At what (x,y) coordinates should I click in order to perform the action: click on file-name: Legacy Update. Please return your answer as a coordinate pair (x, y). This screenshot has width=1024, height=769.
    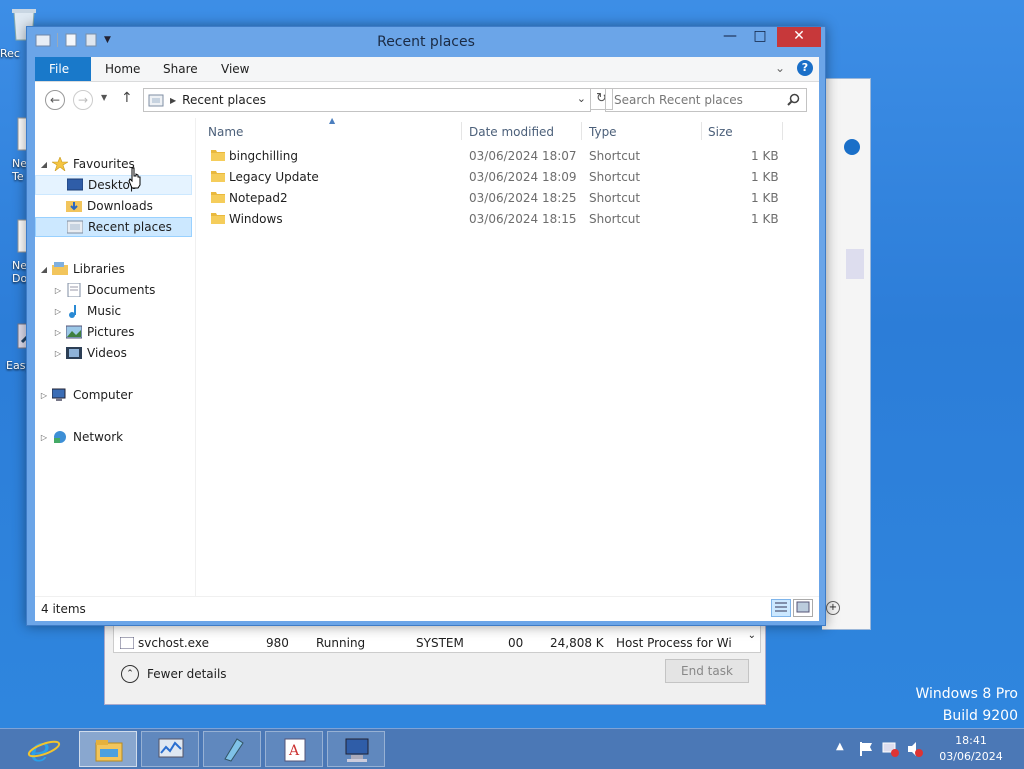
    Looking at the image, I should click on (274, 177).